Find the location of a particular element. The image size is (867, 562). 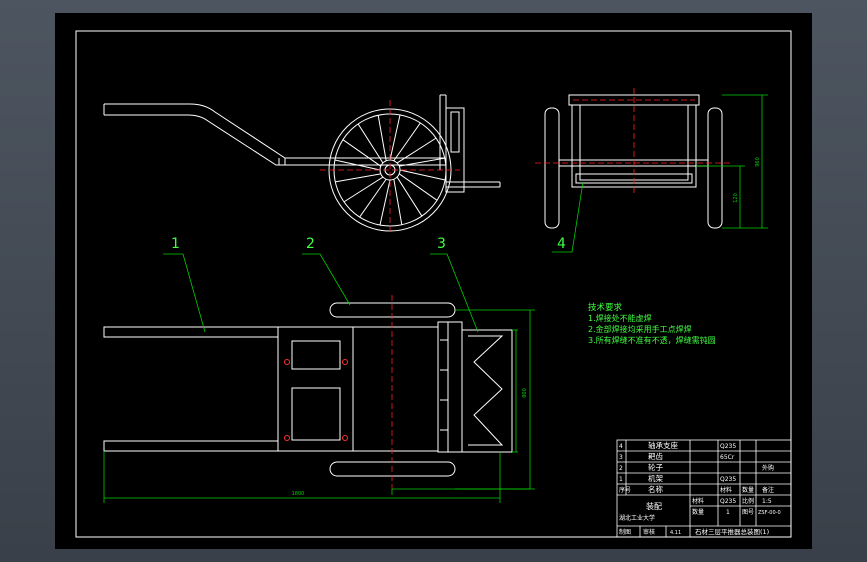

bom-cell-no: 4 is located at coordinates (621, 446).